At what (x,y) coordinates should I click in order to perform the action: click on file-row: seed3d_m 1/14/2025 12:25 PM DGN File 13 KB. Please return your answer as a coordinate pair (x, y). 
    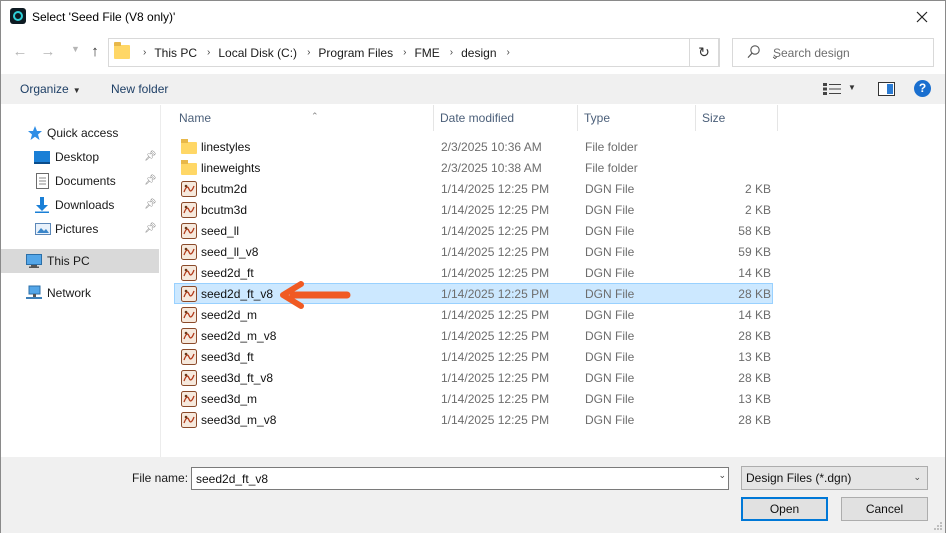
    Looking at the image, I should click on (473, 398).